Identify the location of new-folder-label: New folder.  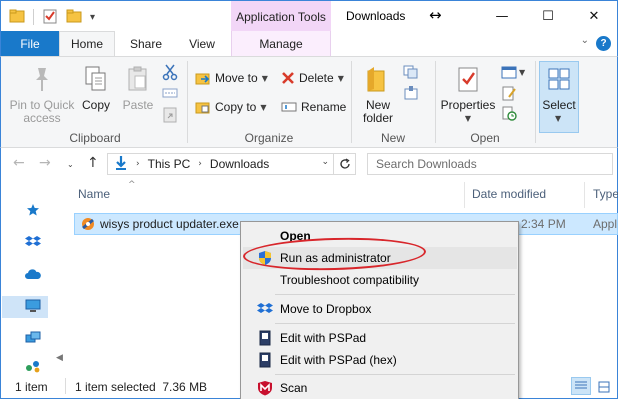
(378, 111).